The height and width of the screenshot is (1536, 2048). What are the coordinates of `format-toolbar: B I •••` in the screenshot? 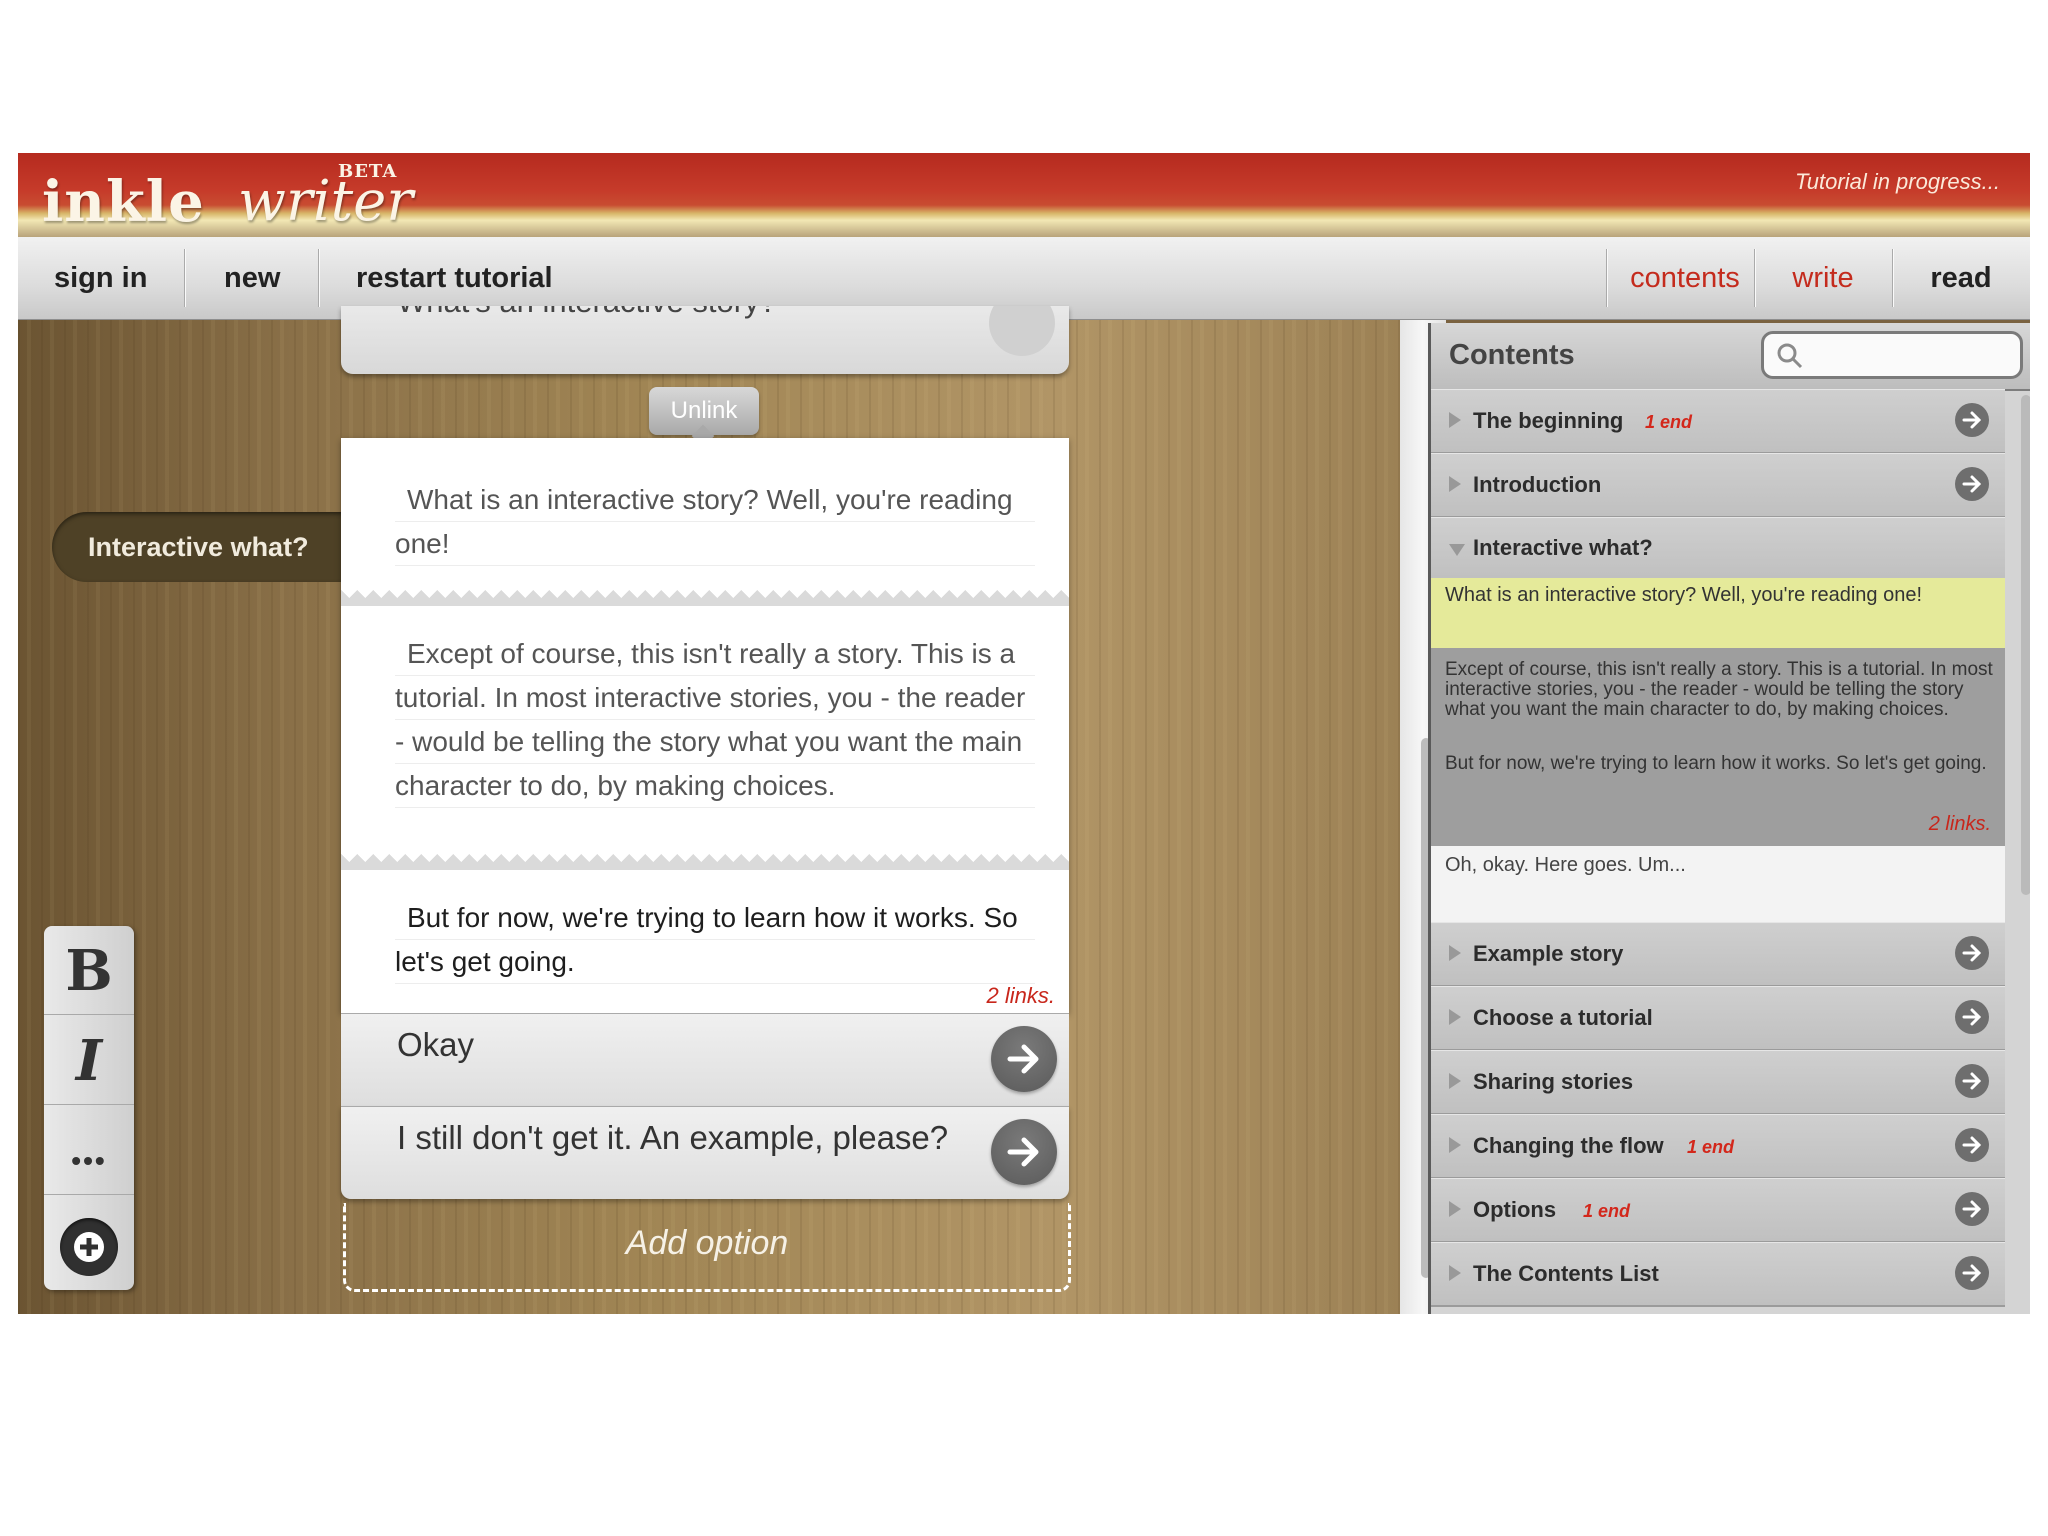 It's located at (89, 1108).